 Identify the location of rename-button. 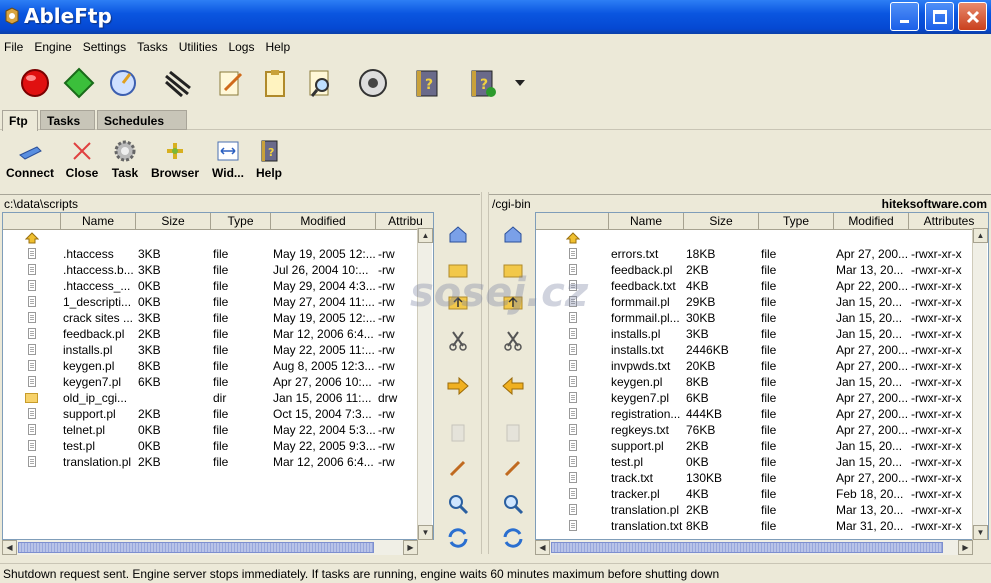
(458, 468).